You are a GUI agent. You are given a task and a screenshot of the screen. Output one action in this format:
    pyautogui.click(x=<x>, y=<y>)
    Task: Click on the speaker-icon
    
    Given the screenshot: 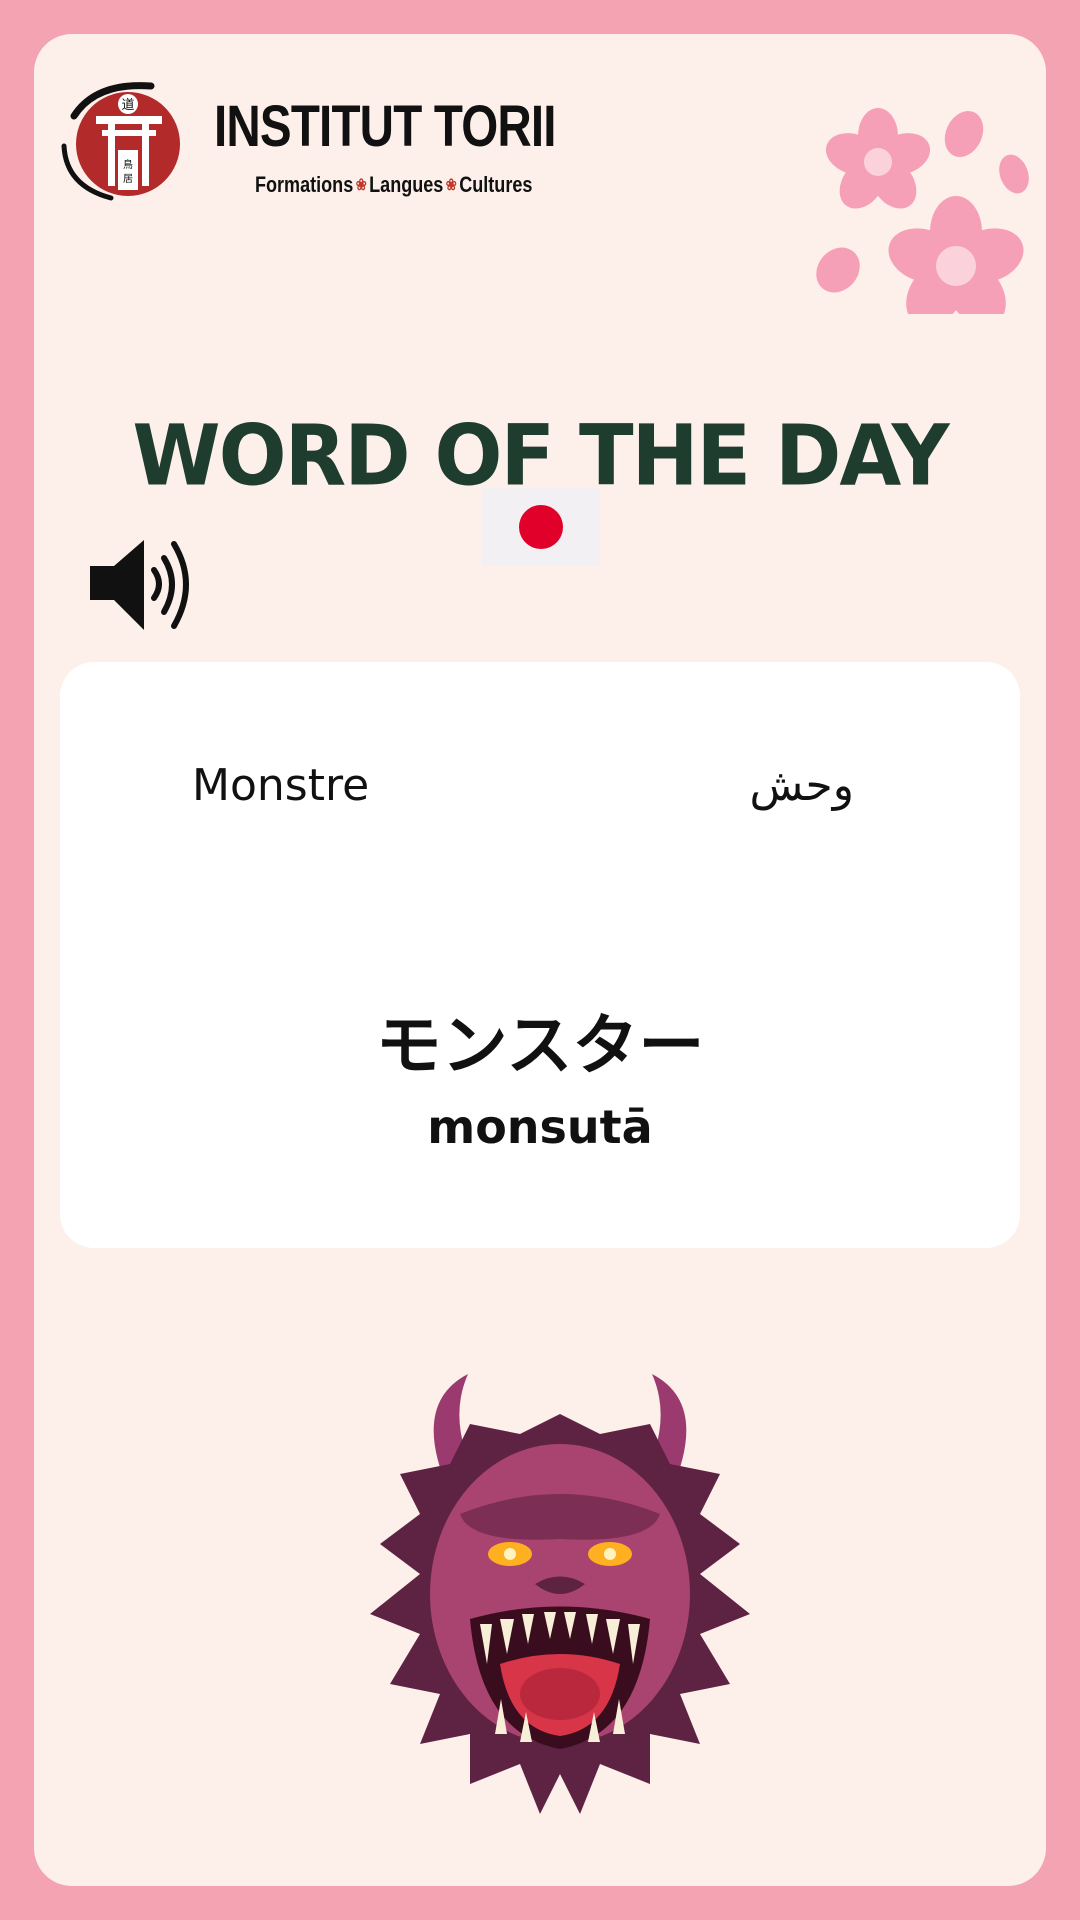 What is the action you would take?
    pyautogui.click(x=139, y=585)
    